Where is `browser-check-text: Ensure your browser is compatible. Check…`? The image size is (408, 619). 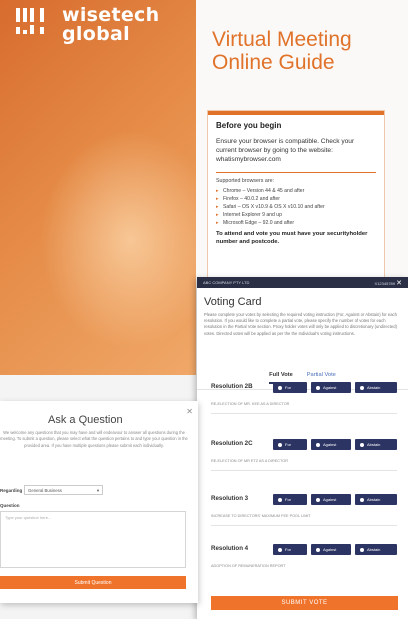 browser-check-text: Ensure your browser is compatible. Check… is located at coordinates (285, 150).